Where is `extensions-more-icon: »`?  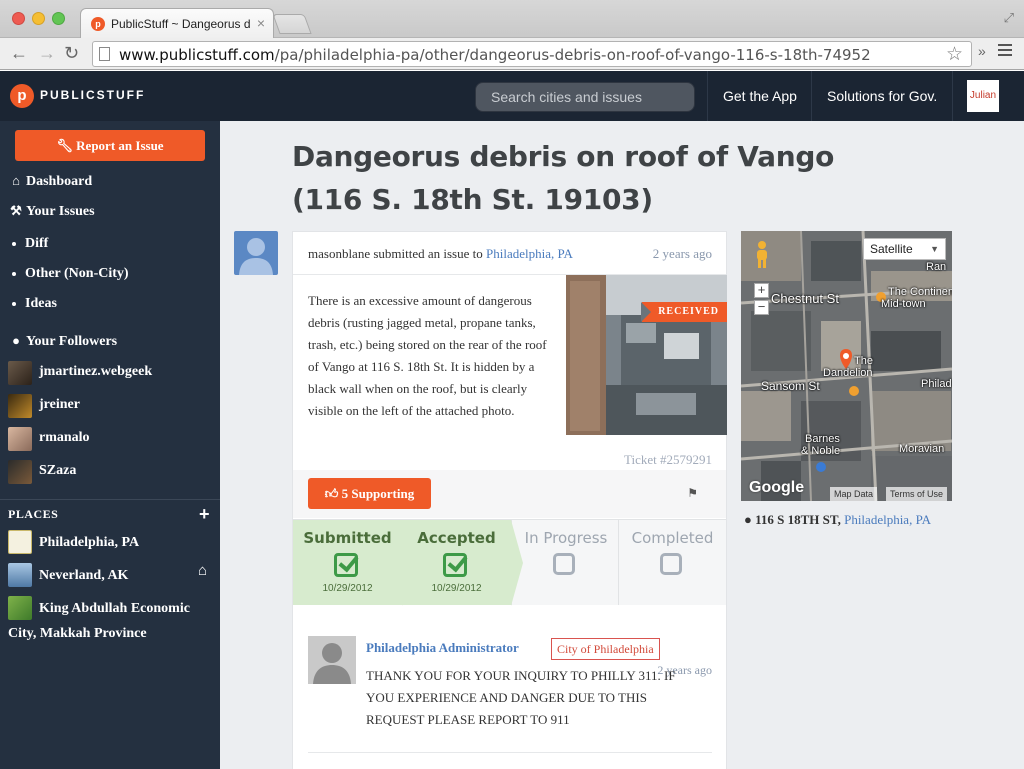 extensions-more-icon: » is located at coordinates (982, 51).